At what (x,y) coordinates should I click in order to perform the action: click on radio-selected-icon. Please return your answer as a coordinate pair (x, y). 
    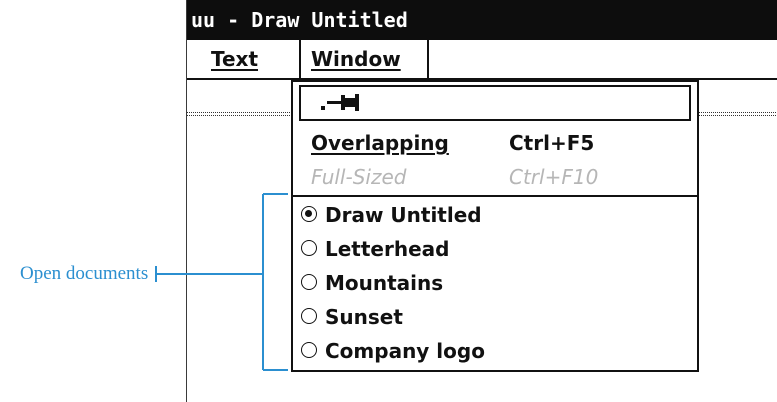
    Looking at the image, I should click on (309, 214).